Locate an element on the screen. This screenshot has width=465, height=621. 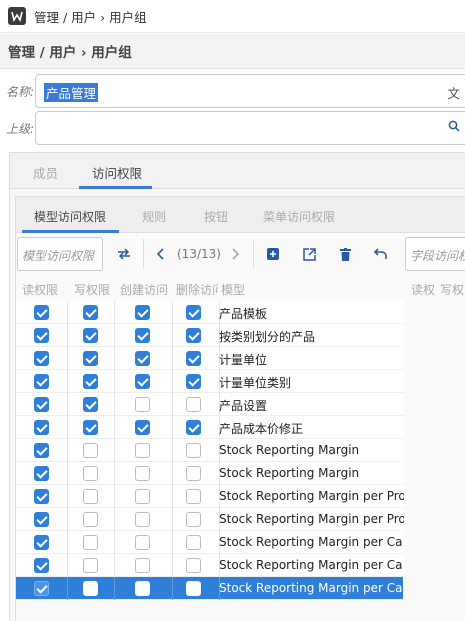
subtab-buttons: 按钮 is located at coordinates (216, 216).